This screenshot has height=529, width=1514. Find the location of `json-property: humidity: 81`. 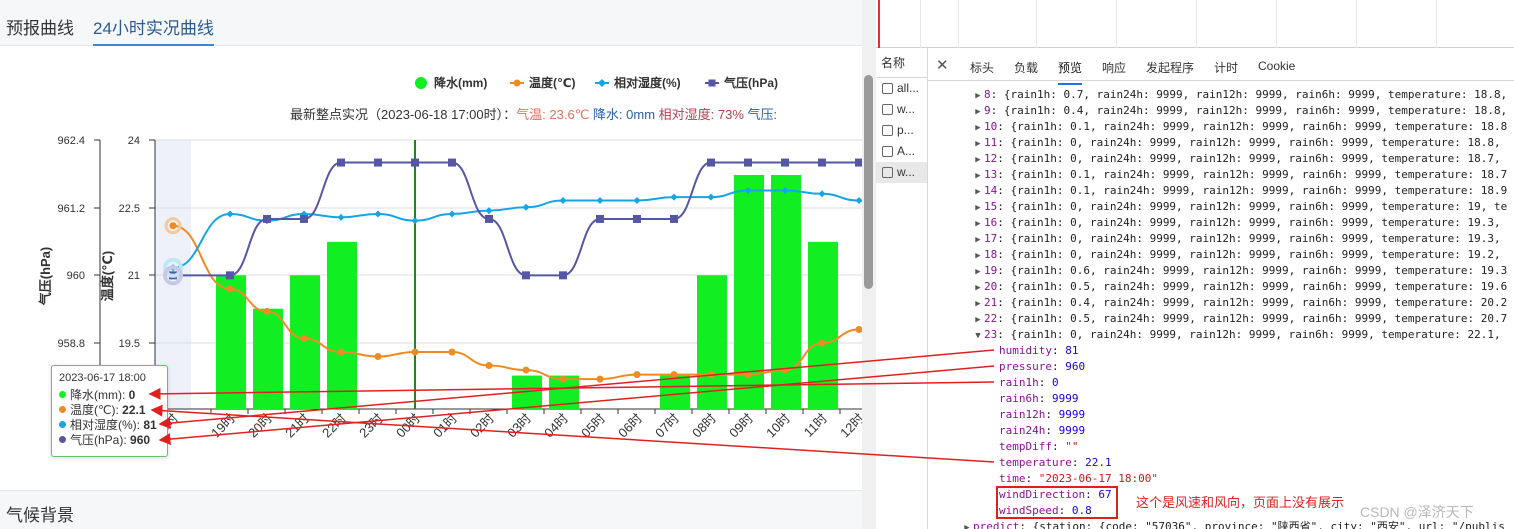

json-property: humidity: 81 is located at coordinates (1038, 351).